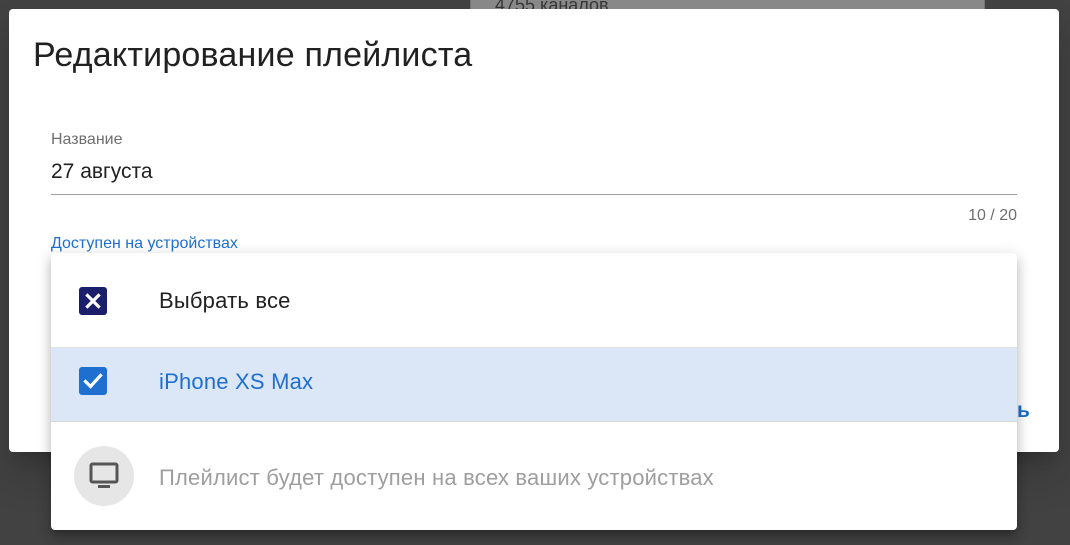  I want to click on name-input, so click(534, 172).